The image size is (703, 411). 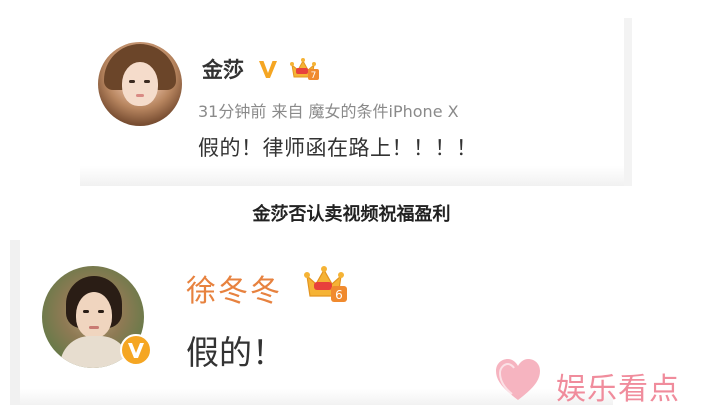 What do you see at coordinates (339, 295) in the screenshot?
I see `level-number: 6` at bounding box center [339, 295].